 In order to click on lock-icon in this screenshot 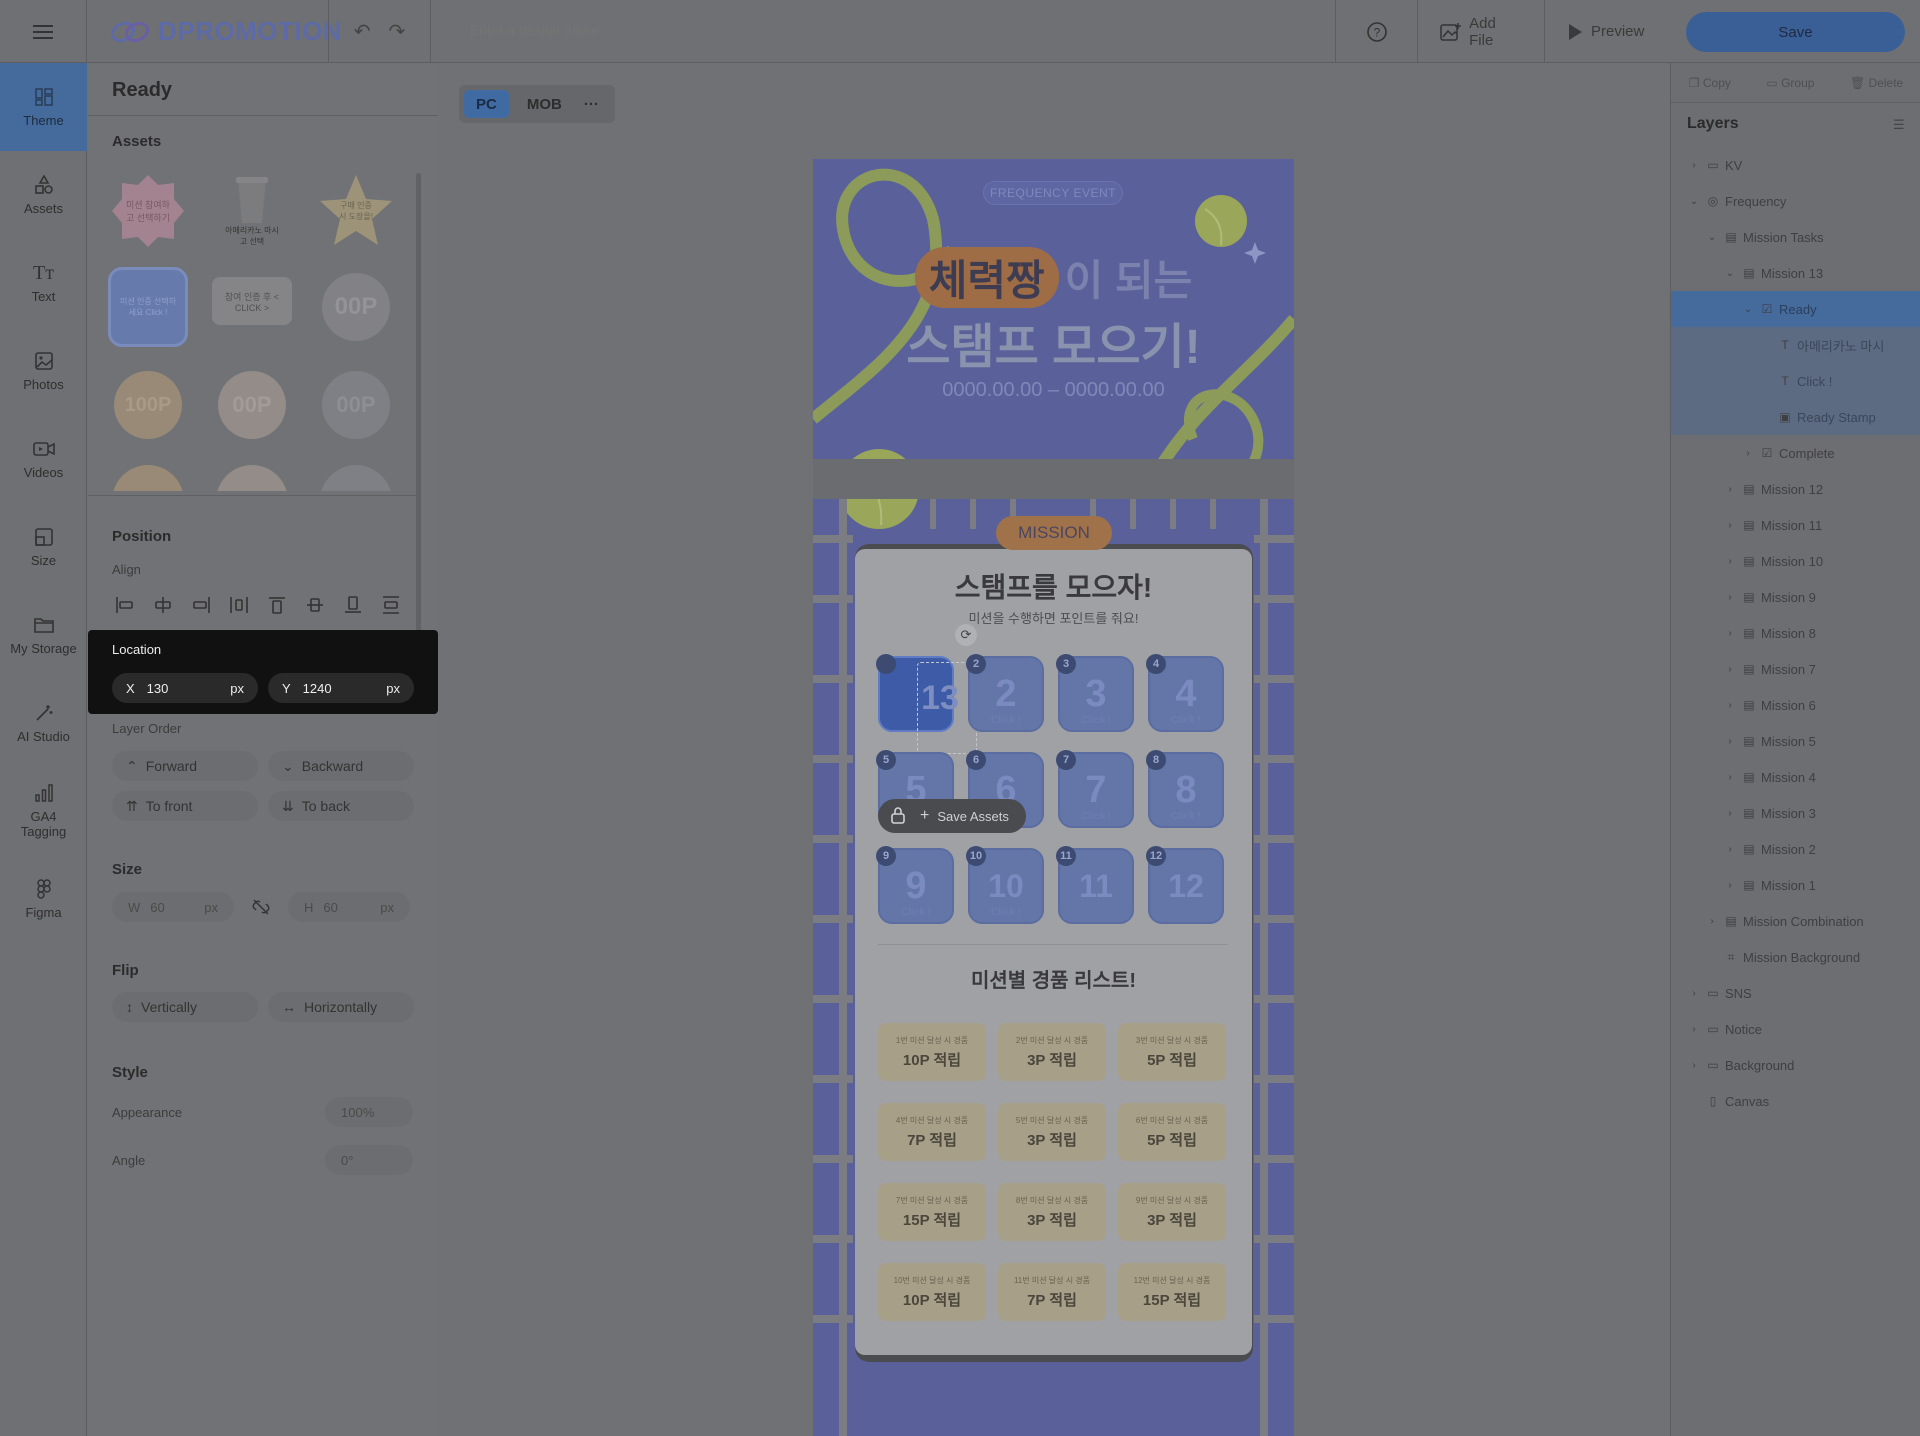, I will do `click(898, 816)`.